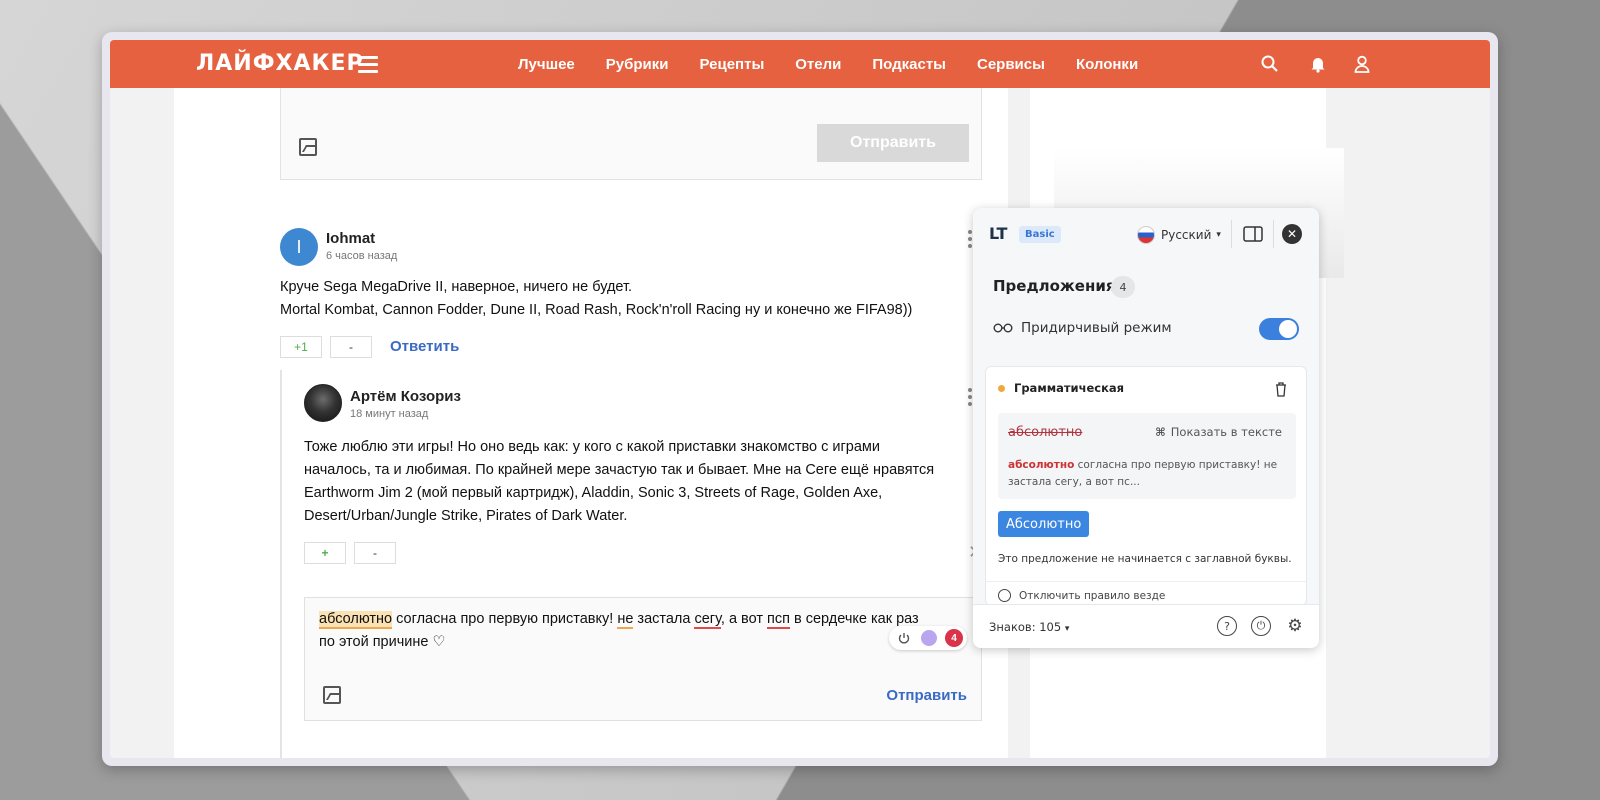  Describe the element at coordinates (1025, 627) in the screenshot. I see `character-count-label: Знаков: 105` at that location.